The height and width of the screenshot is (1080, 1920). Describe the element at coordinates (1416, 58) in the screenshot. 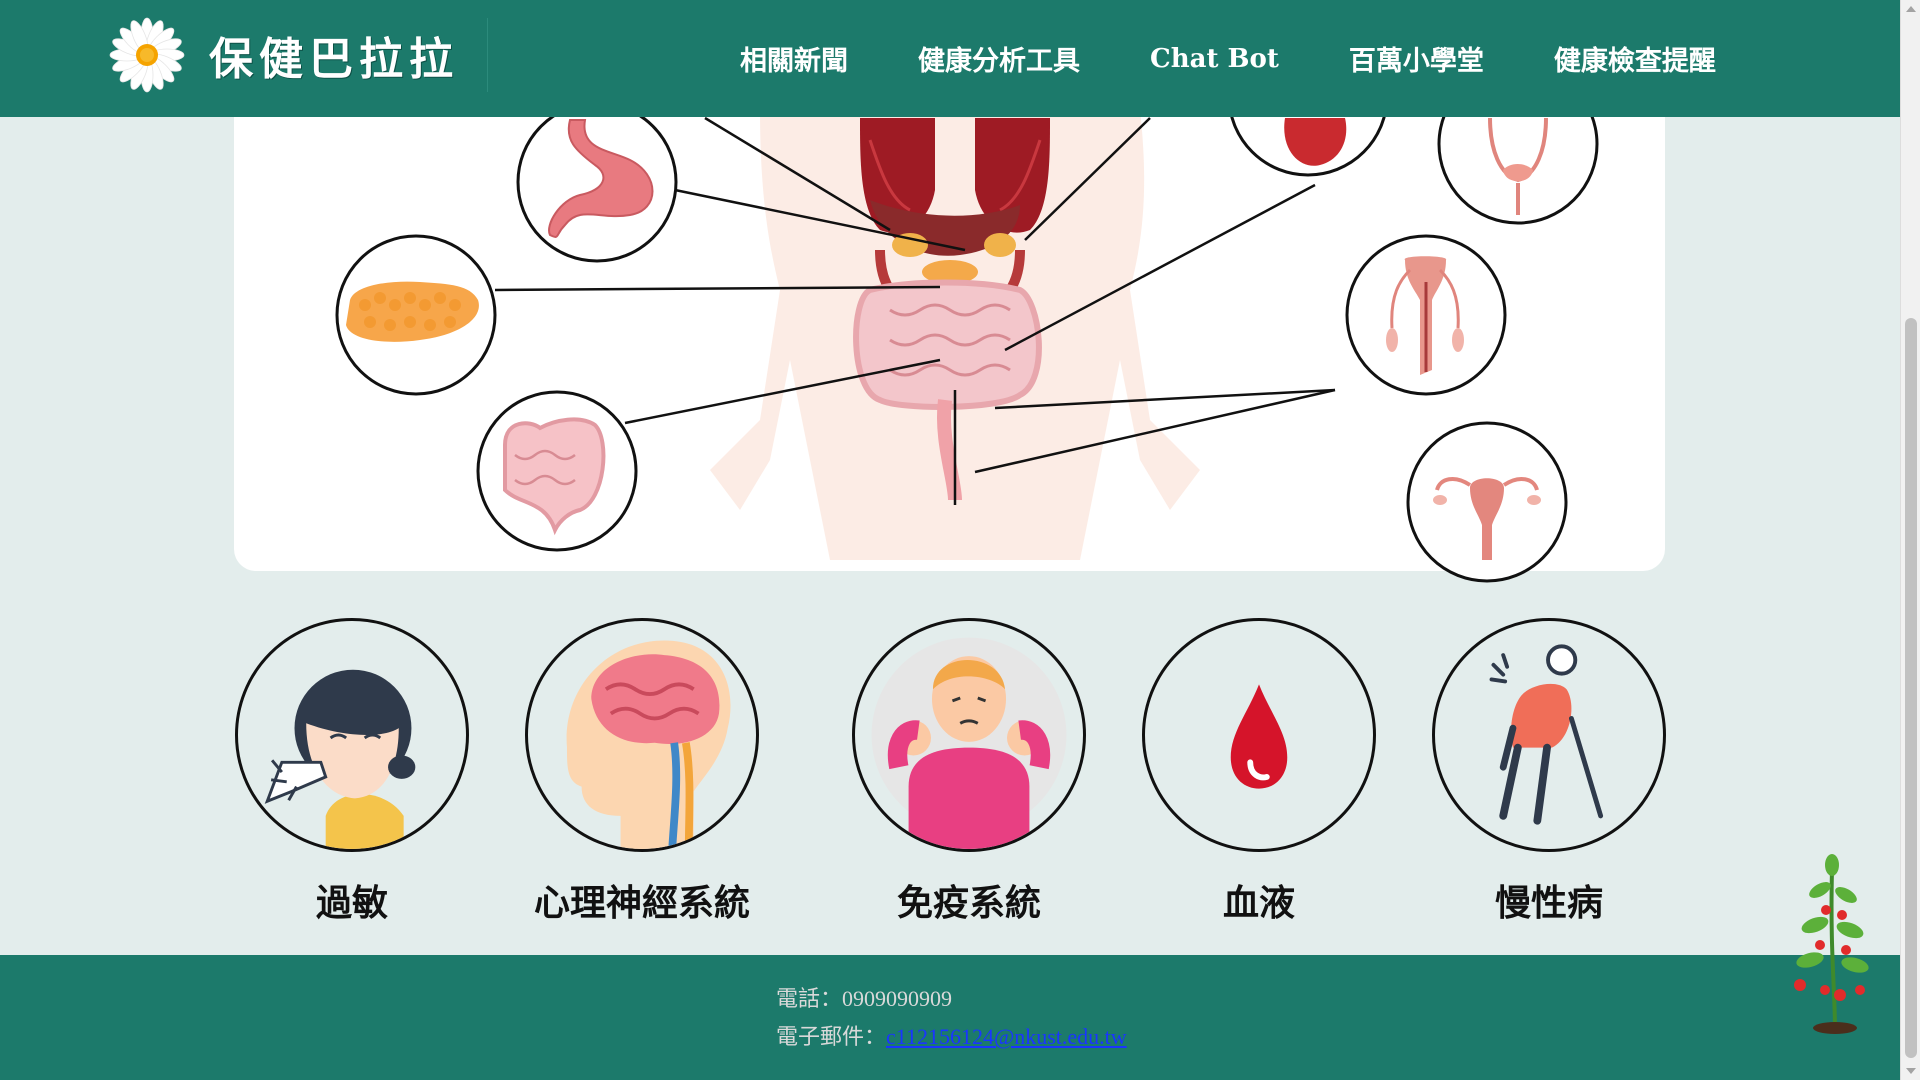

I see `nav-quiz: 百萬小學堂` at that location.